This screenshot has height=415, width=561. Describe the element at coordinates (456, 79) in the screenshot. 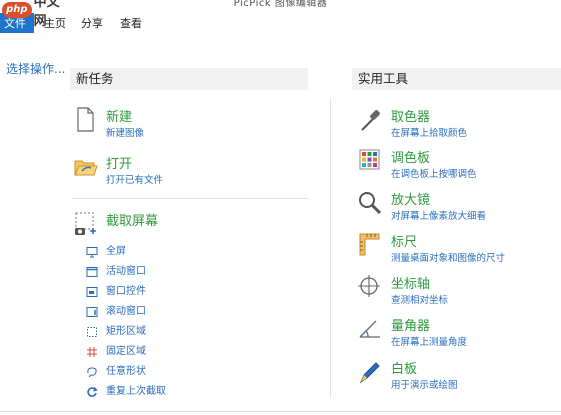

I see `tools-header: 实用工具` at that location.